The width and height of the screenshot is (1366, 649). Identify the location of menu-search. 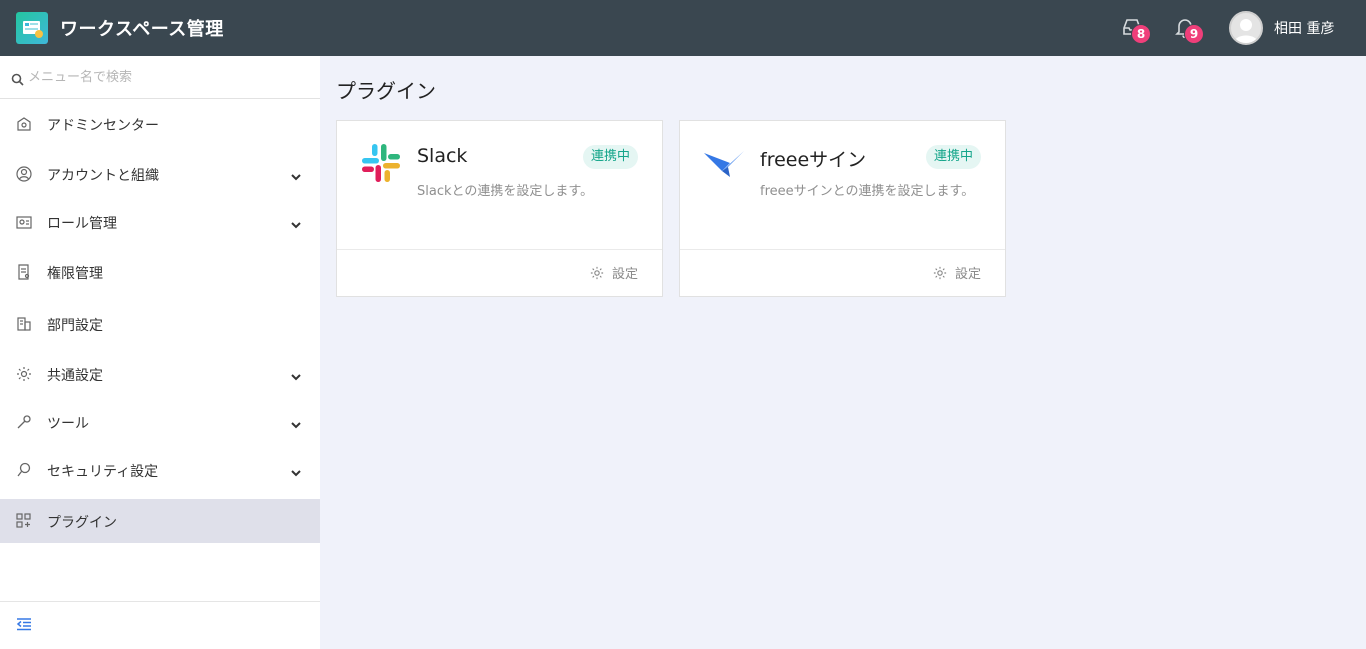
(160, 77).